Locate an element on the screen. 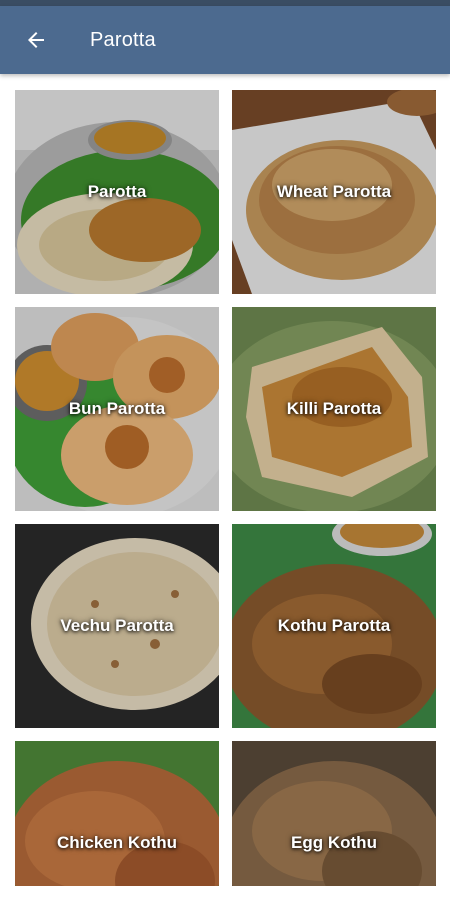  recipe-label: Chicken Kothu is located at coordinates (117, 842).